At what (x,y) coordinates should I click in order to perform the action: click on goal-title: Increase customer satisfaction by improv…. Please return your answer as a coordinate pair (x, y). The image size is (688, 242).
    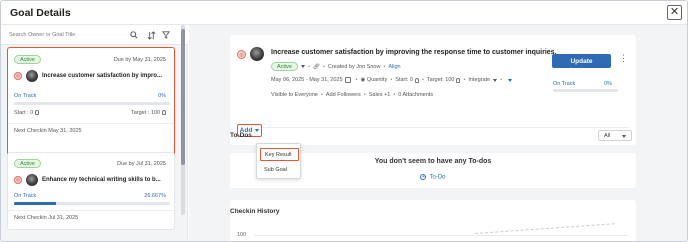
    Looking at the image, I should click on (414, 52).